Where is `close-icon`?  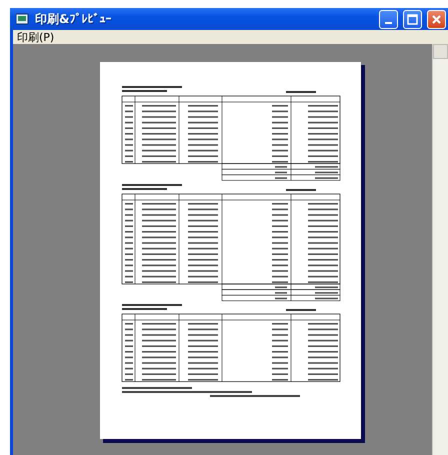
close-icon is located at coordinates (436, 19).